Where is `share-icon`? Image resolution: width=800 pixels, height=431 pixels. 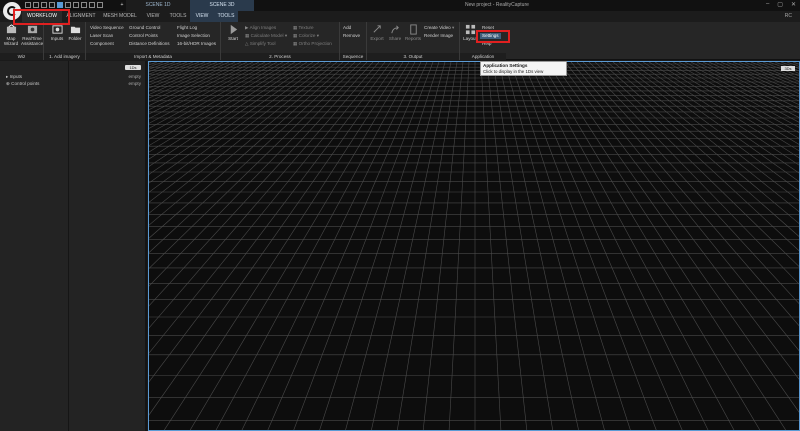 share-icon is located at coordinates (394, 29).